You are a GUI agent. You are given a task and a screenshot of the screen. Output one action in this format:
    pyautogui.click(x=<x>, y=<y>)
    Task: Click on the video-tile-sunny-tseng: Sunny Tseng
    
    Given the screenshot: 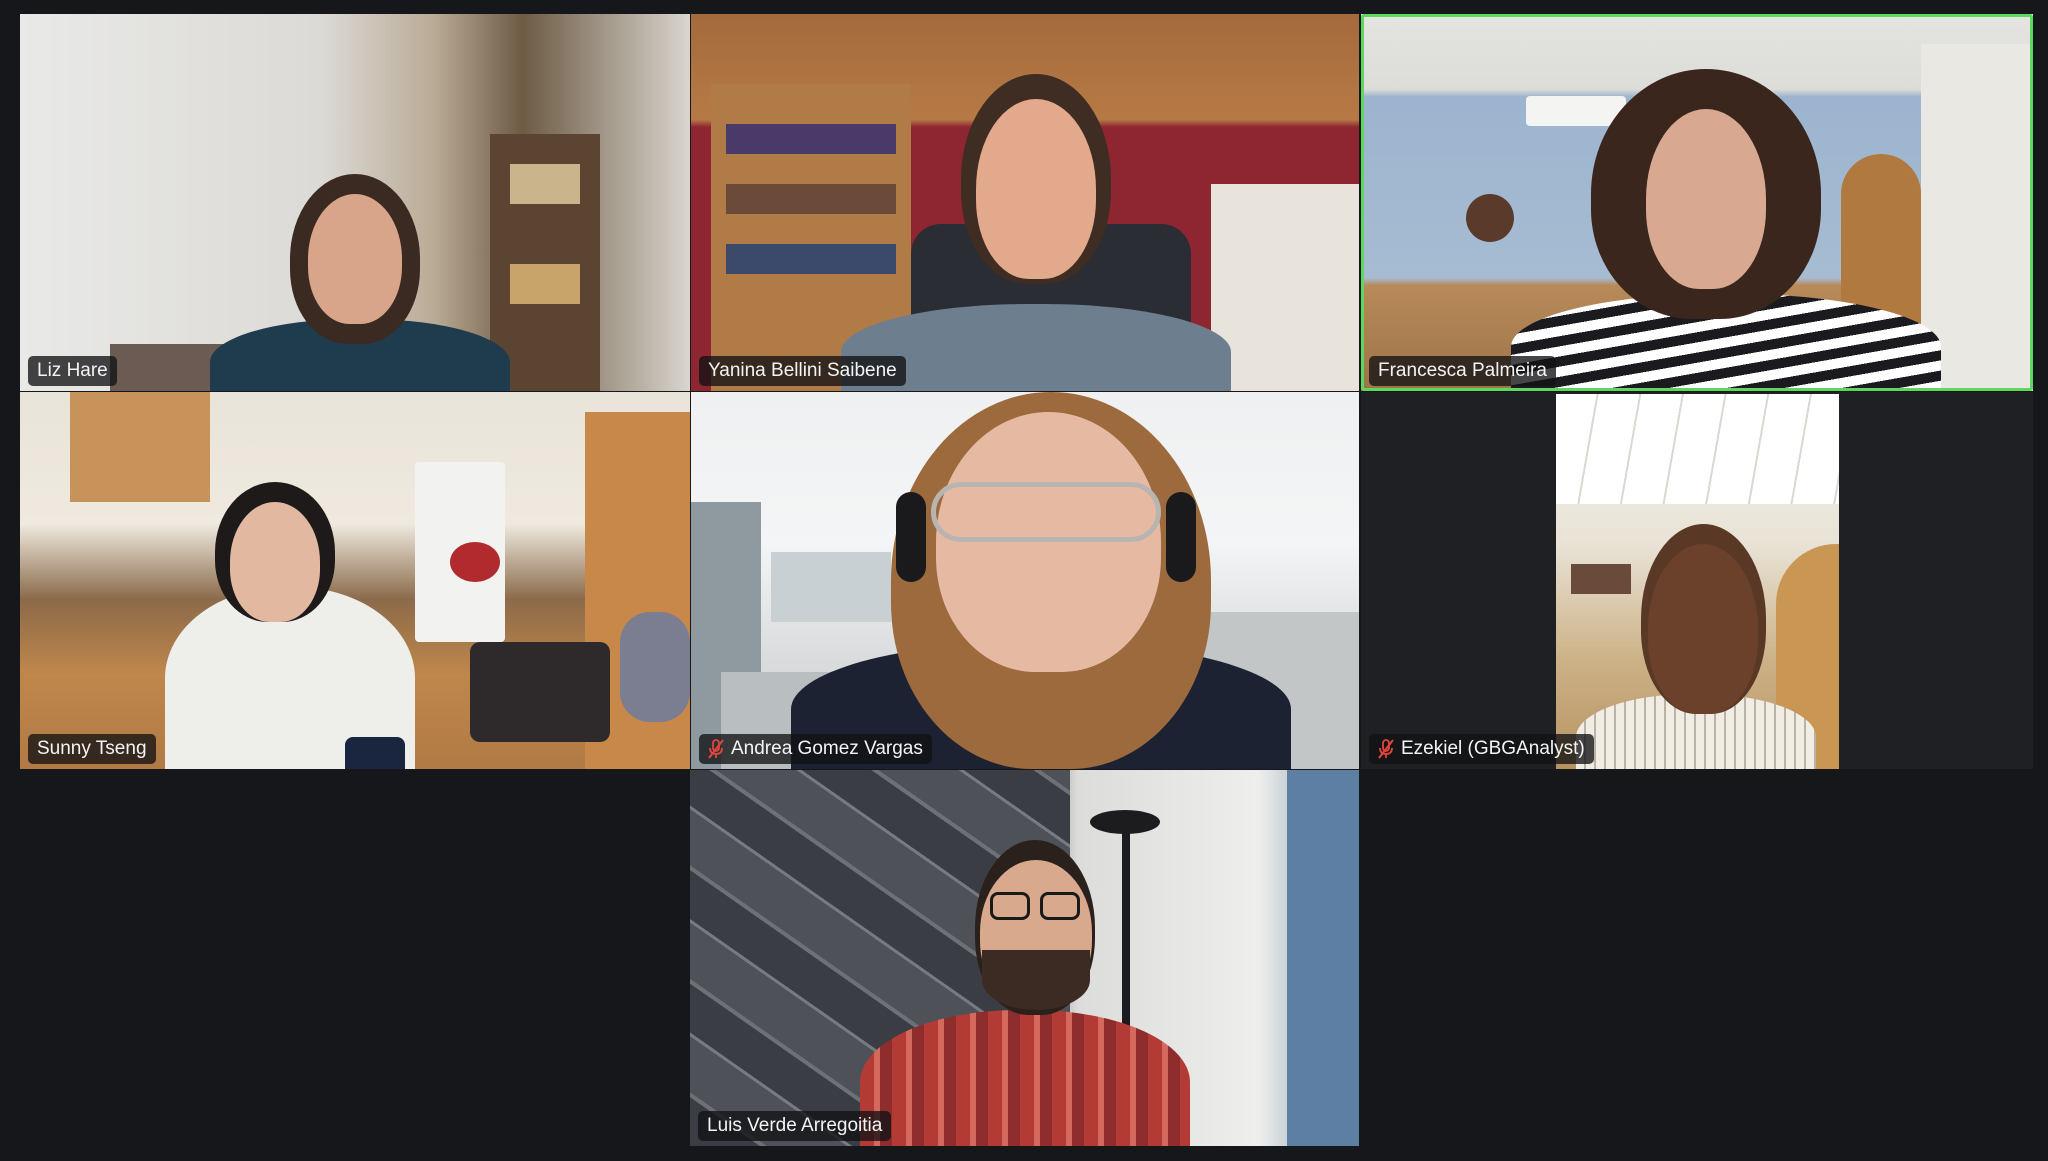 What is the action you would take?
    pyautogui.click(x=355, y=580)
    